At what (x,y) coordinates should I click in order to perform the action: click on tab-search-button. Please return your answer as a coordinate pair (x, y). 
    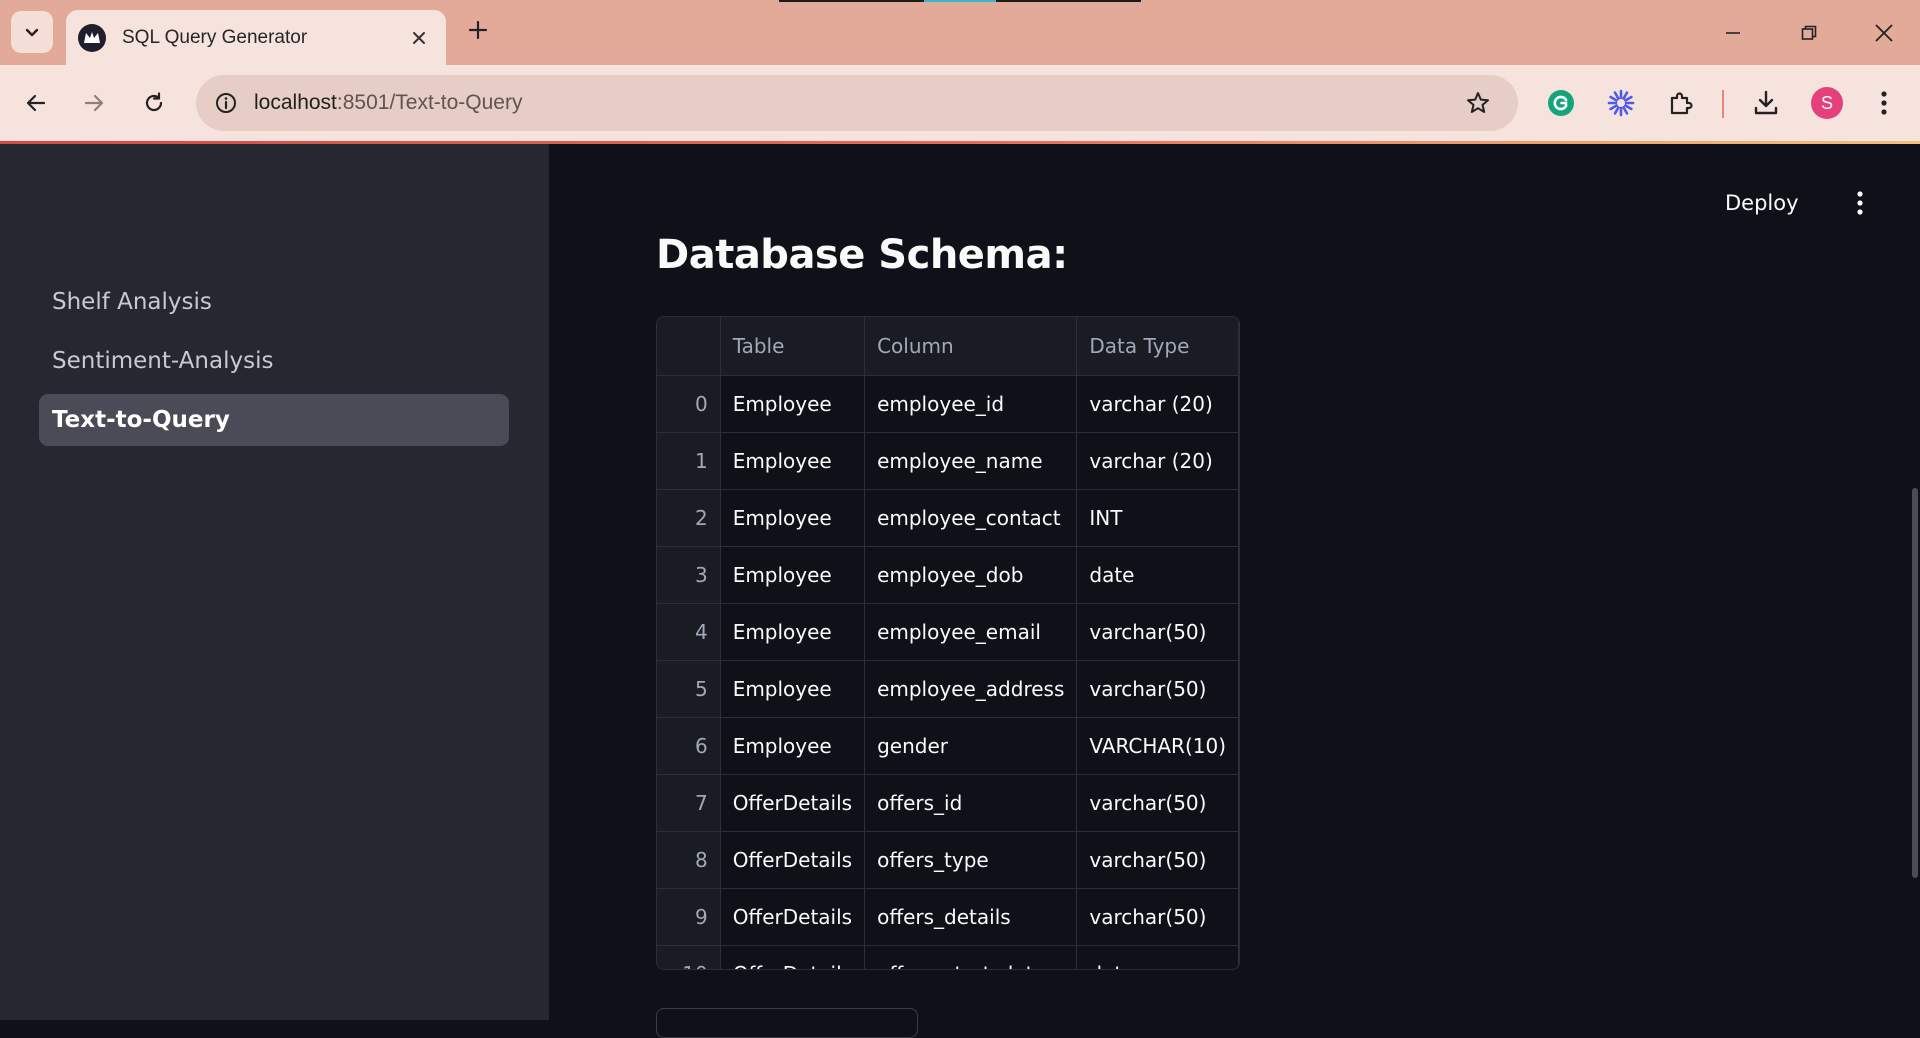
    Looking at the image, I should click on (32, 32).